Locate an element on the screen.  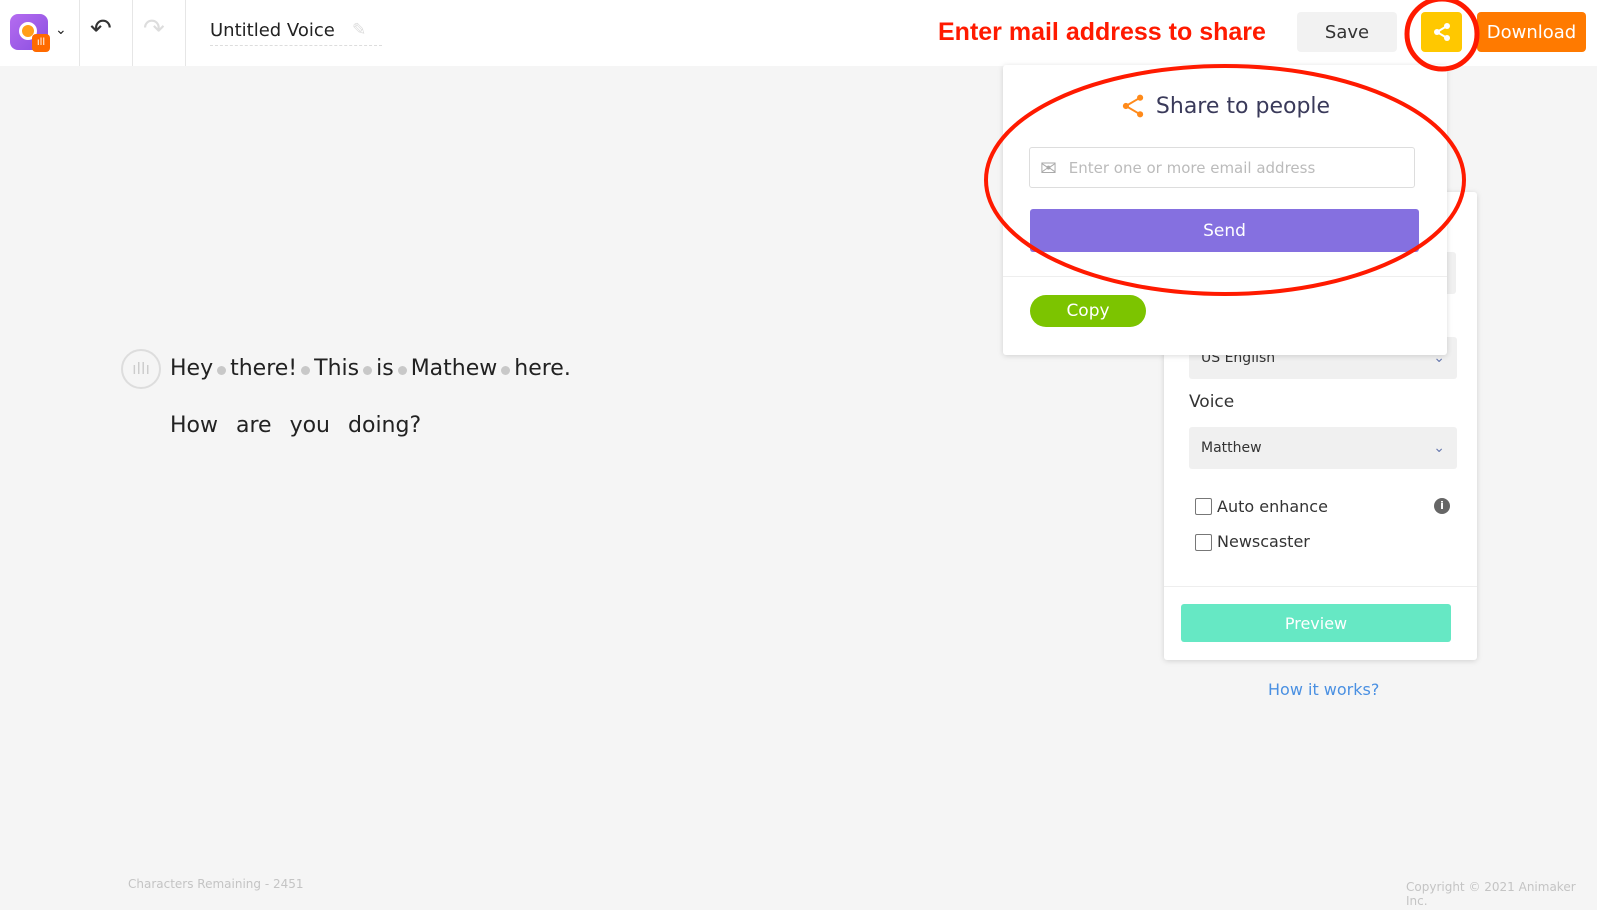
copy-button: Copy is located at coordinates (1088, 311).